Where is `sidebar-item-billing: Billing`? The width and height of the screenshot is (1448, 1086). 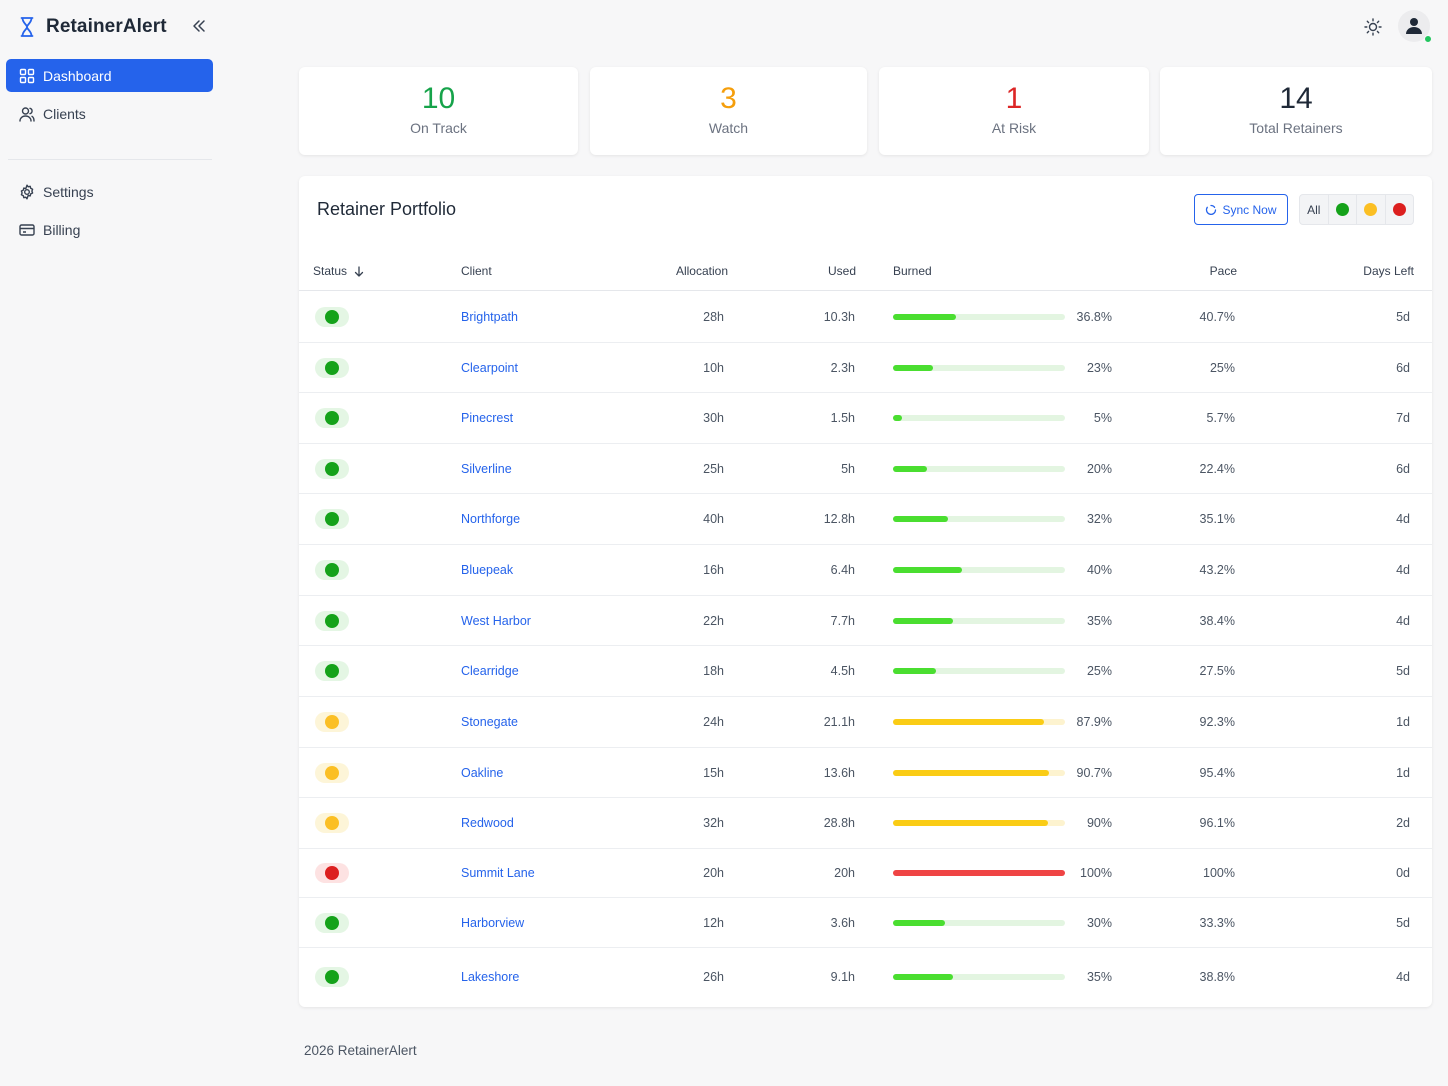 sidebar-item-billing: Billing is located at coordinates (109, 229).